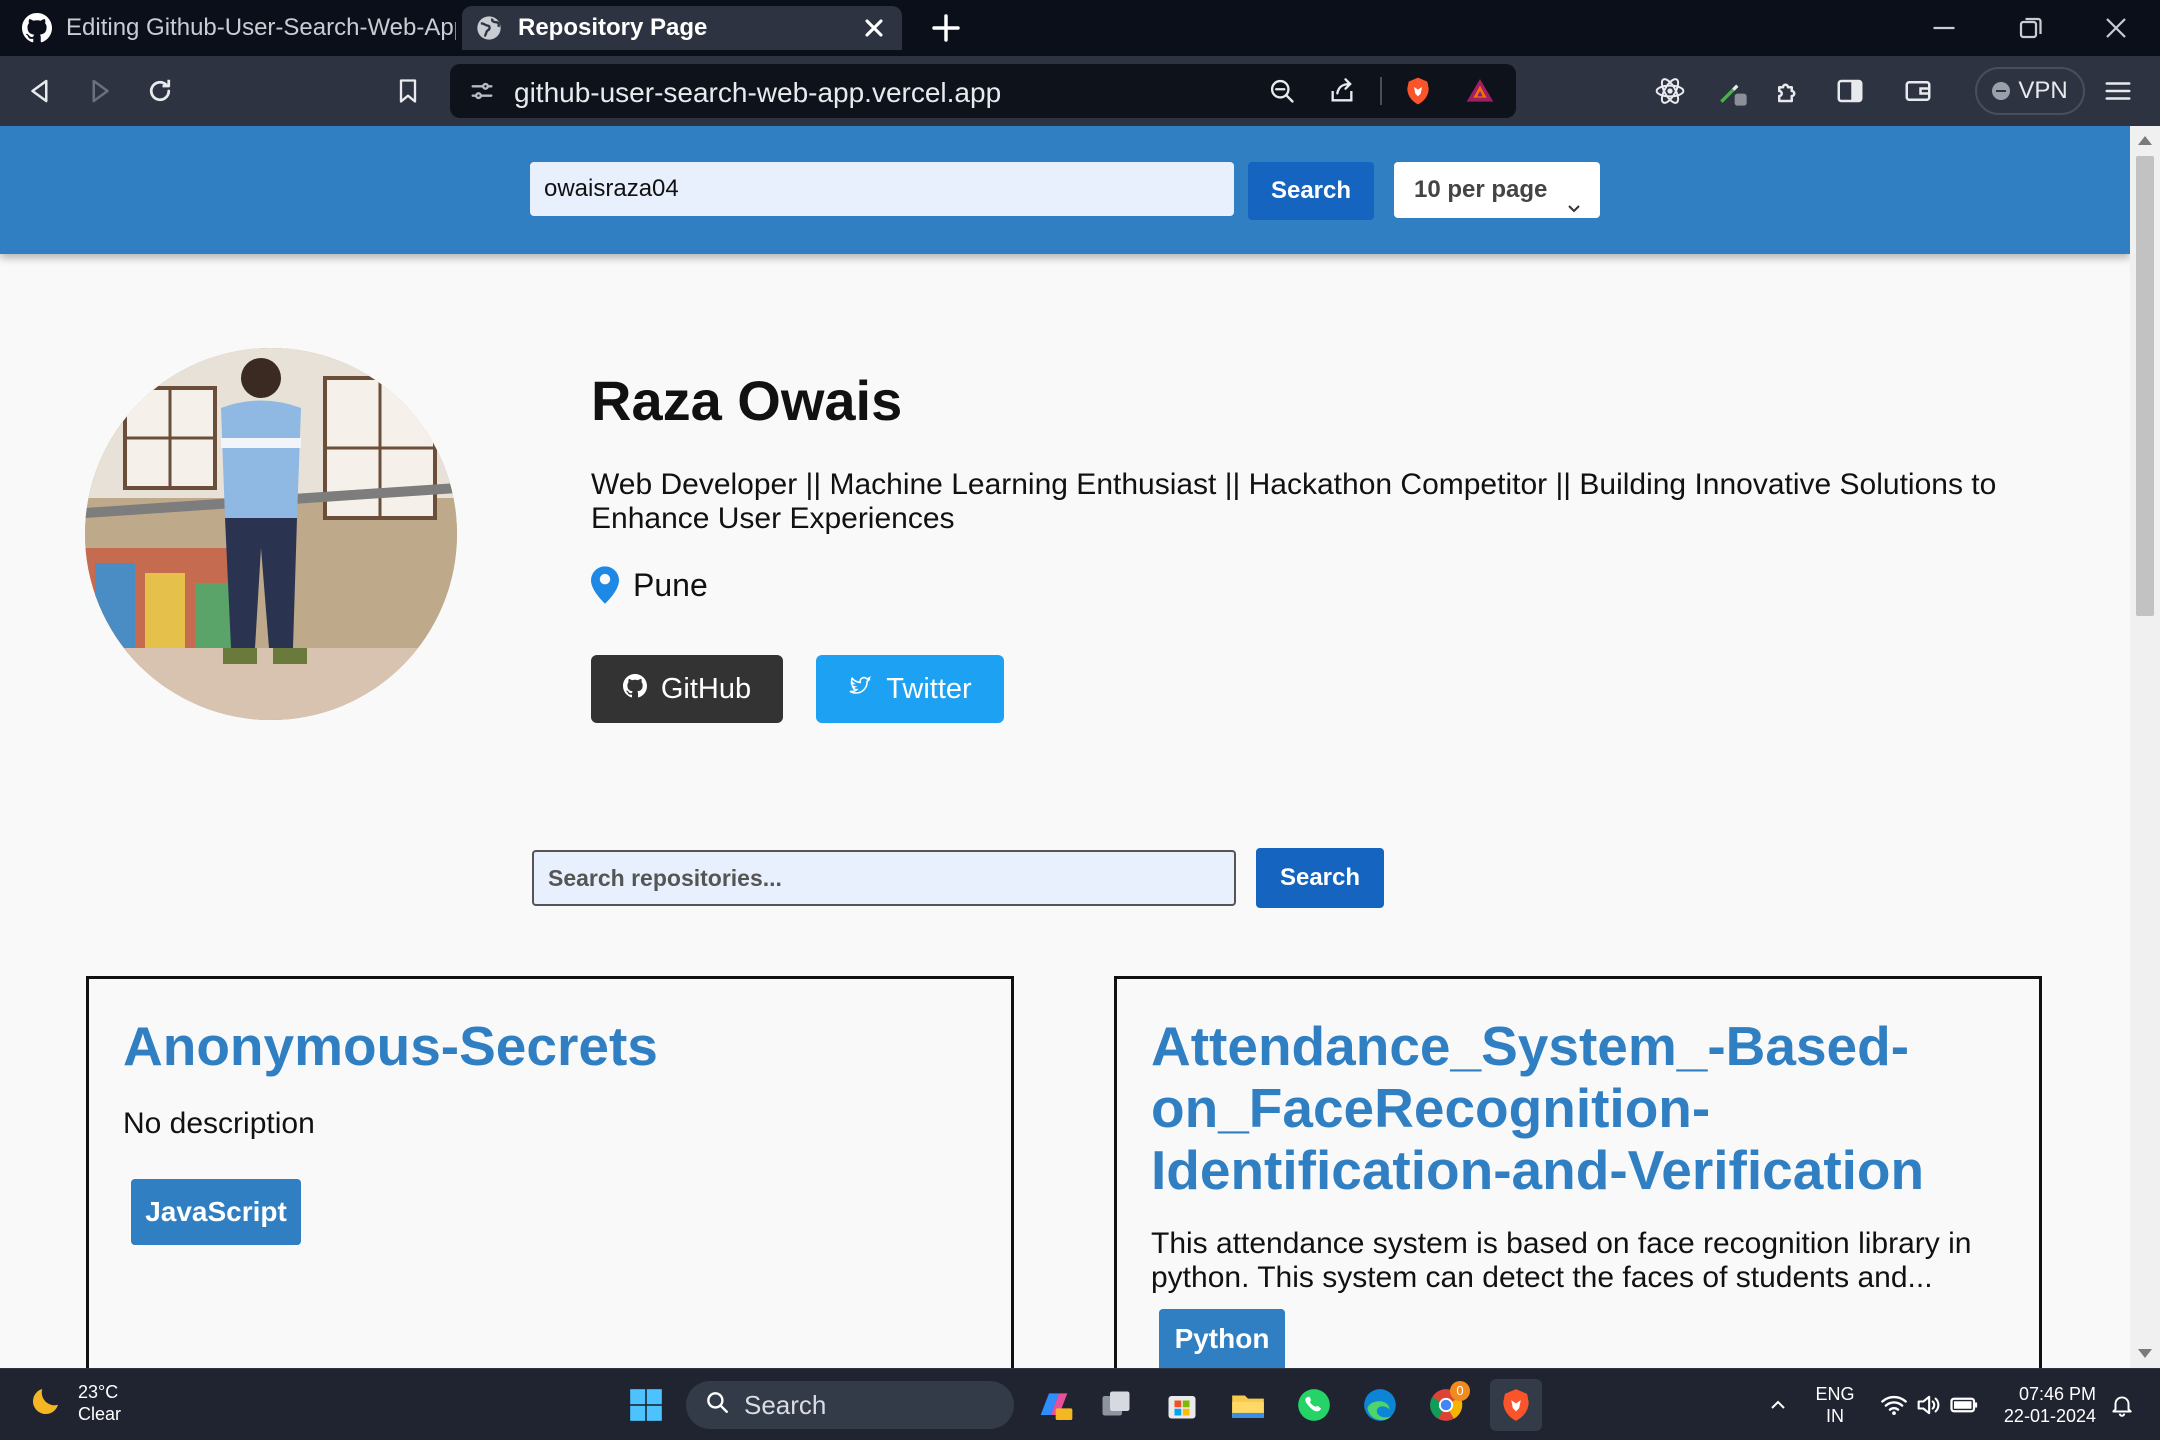 Image resolution: width=2160 pixels, height=1440 pixels. What do you see at coordinates (860, 689) in the screenshot?
I see `twitter-icon` at bounding box center [860, 689].